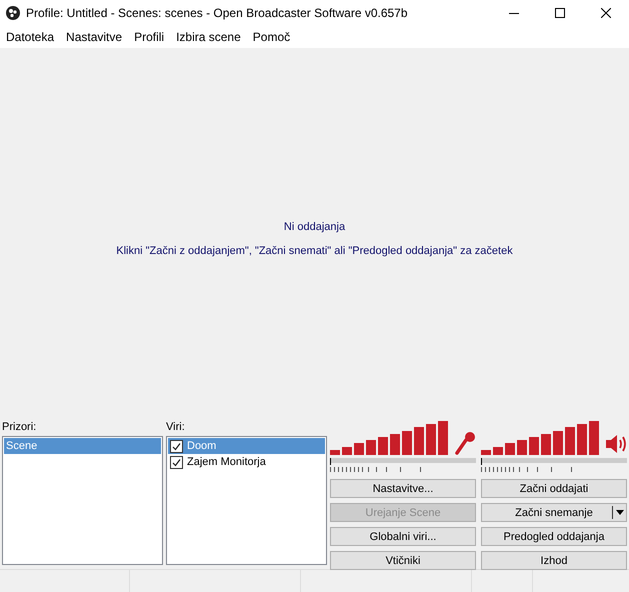 Image resolution: width=629 pixels, height=592 pixels. What do you see at coordinates (554, 560) in the screenshot?
I see `action-button: Izhod` at bounding box center [554, 560].